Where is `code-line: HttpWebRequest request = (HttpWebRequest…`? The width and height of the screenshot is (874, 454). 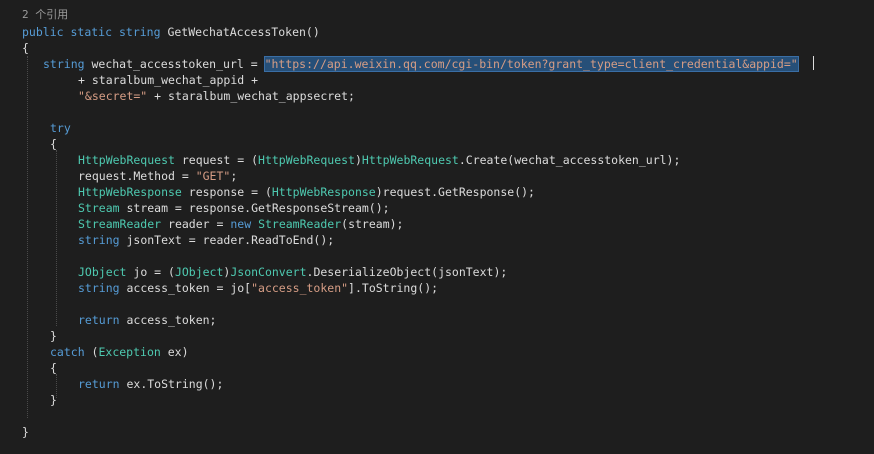 code-line: HttpWebRequest request = (HttpWebRequest… is located at coordinates (476, 160).